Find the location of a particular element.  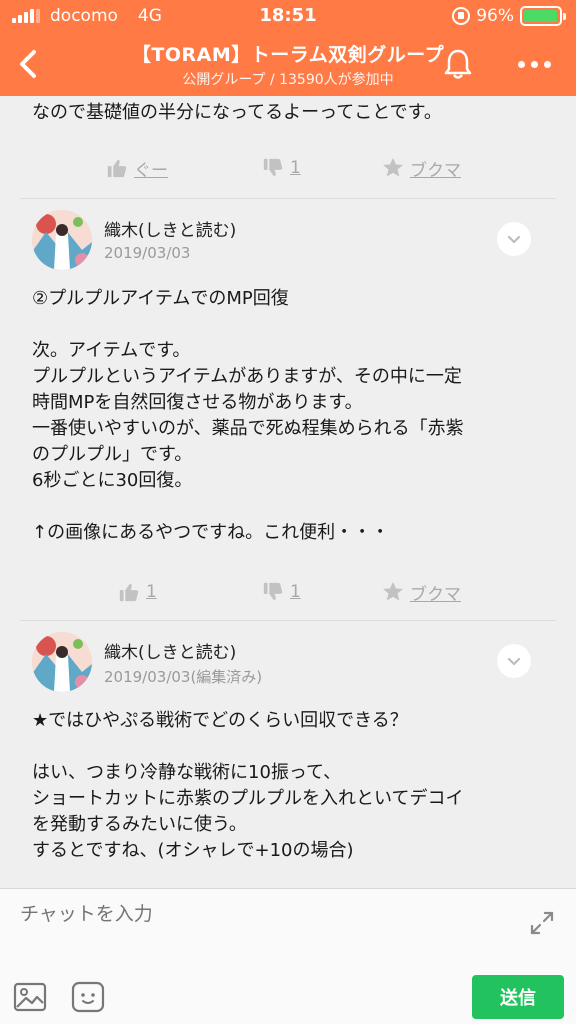

group-title-area: 【TORAM】トーラム双剣グループ 公開グループ / 13590人が参加中 is located at coordinates (288, 64).